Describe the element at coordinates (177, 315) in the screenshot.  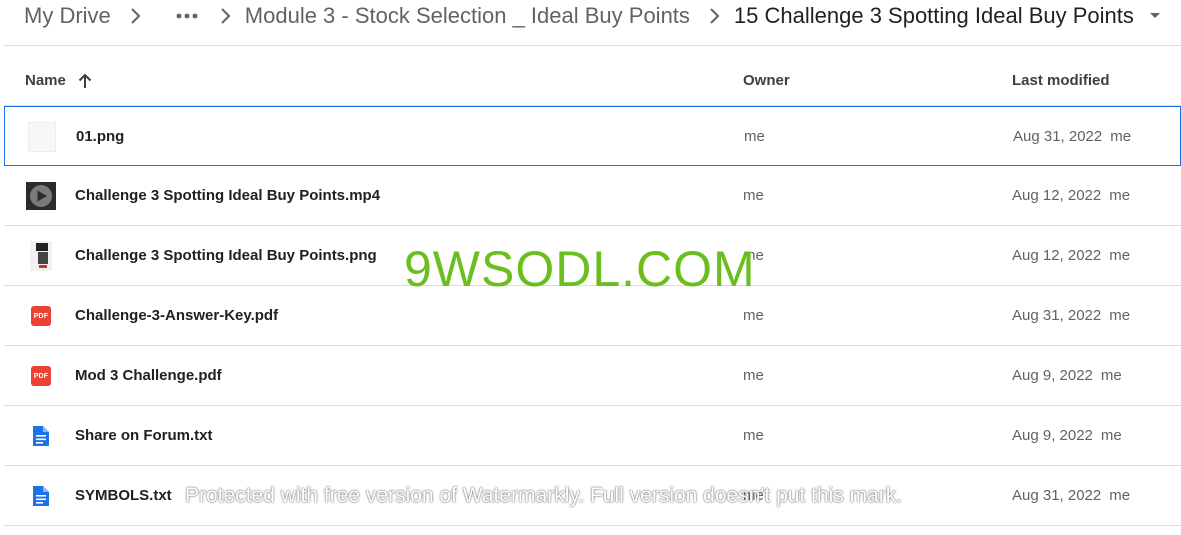
I see `file-name: Challenge-3-Answer-Key.pdf` at that location.